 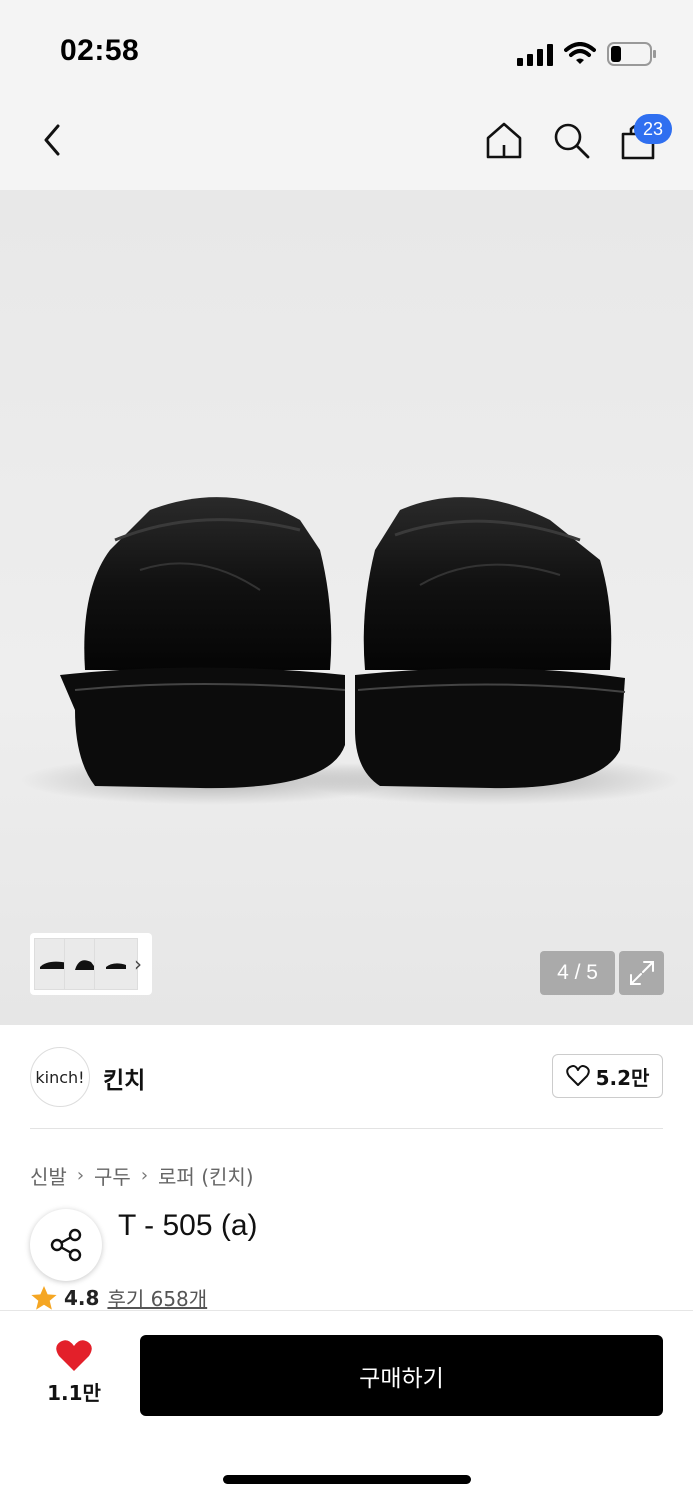 I want to click on back-icon, so click(x=52, y=140).